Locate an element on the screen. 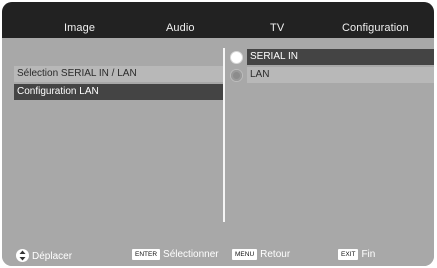  tab-configuration: Configuration is located at coordinates (375, 28).